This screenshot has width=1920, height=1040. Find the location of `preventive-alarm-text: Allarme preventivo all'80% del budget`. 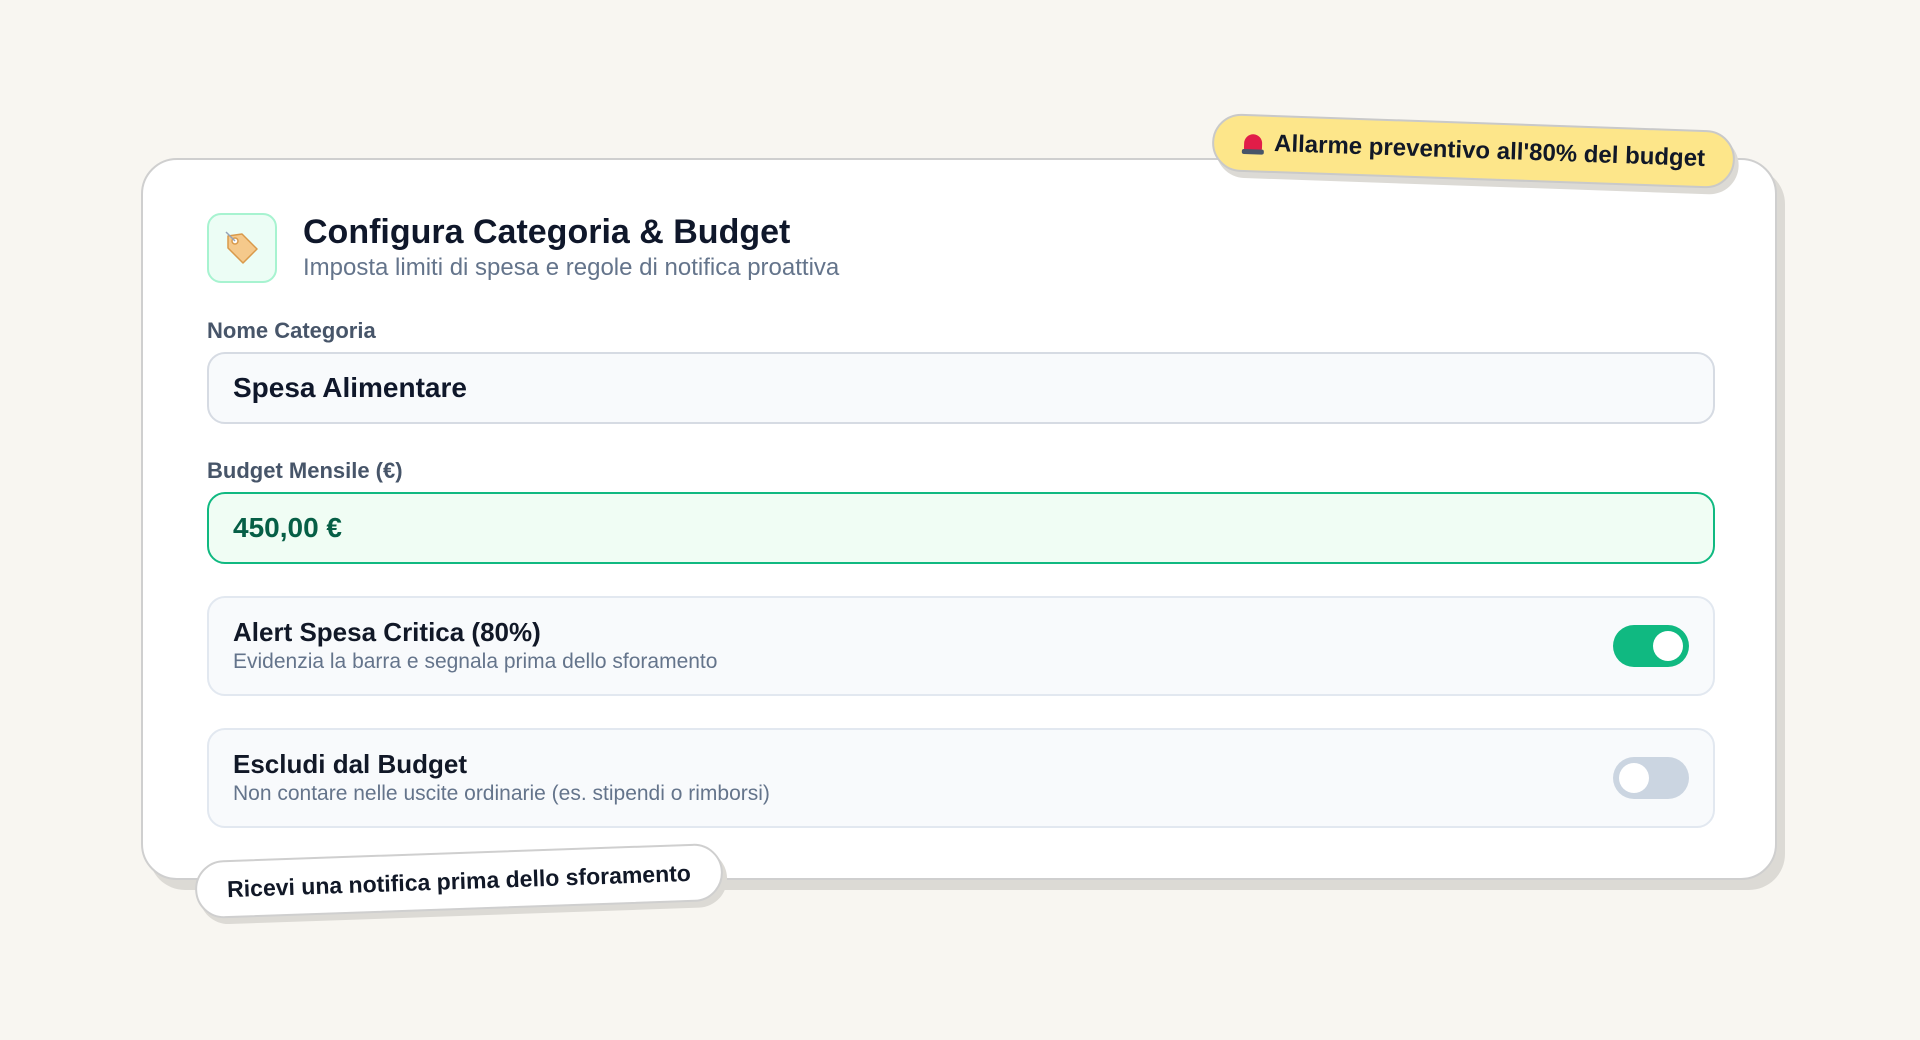

preventive-alarm-text: Allarme preventivo all'80% del budget is located at coordinates (1489, 151).